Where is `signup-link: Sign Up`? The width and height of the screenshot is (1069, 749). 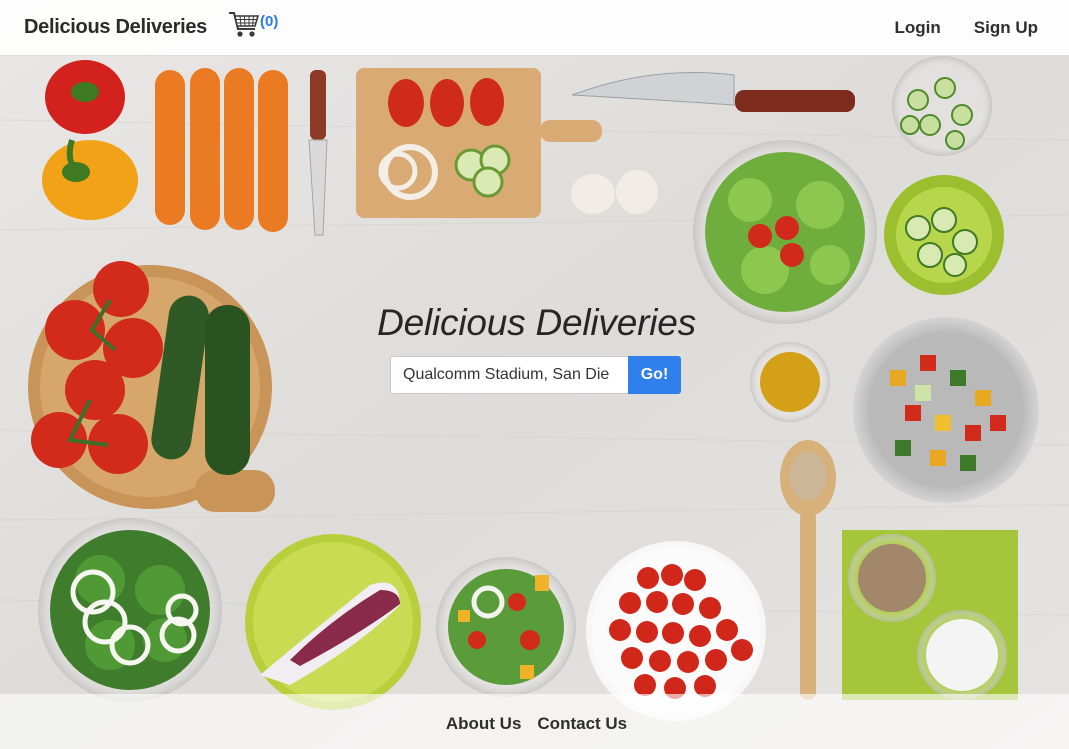 signup-link: Sign Up is located at coordinates (1006, 28).